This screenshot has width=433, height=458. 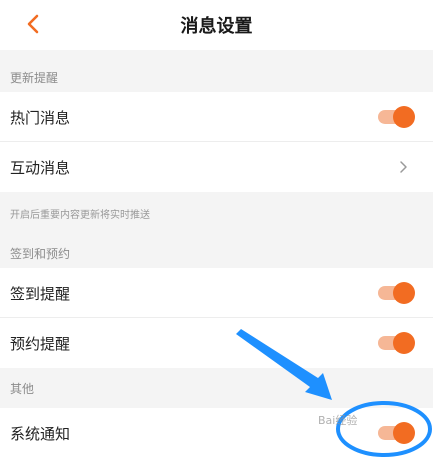 I want to click on hot-messages-toggle, so click(x=396, y=117).